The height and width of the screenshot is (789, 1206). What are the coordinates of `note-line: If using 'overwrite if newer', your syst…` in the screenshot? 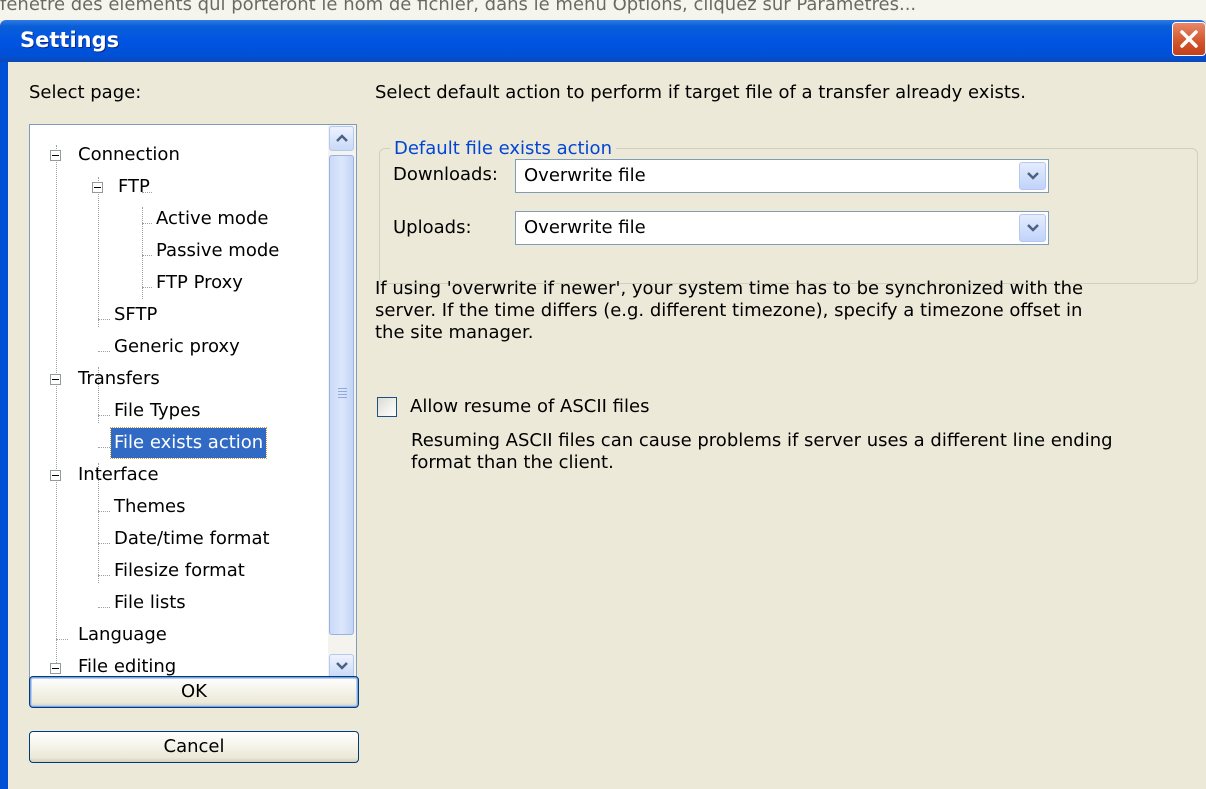 It's located at (729, 288).